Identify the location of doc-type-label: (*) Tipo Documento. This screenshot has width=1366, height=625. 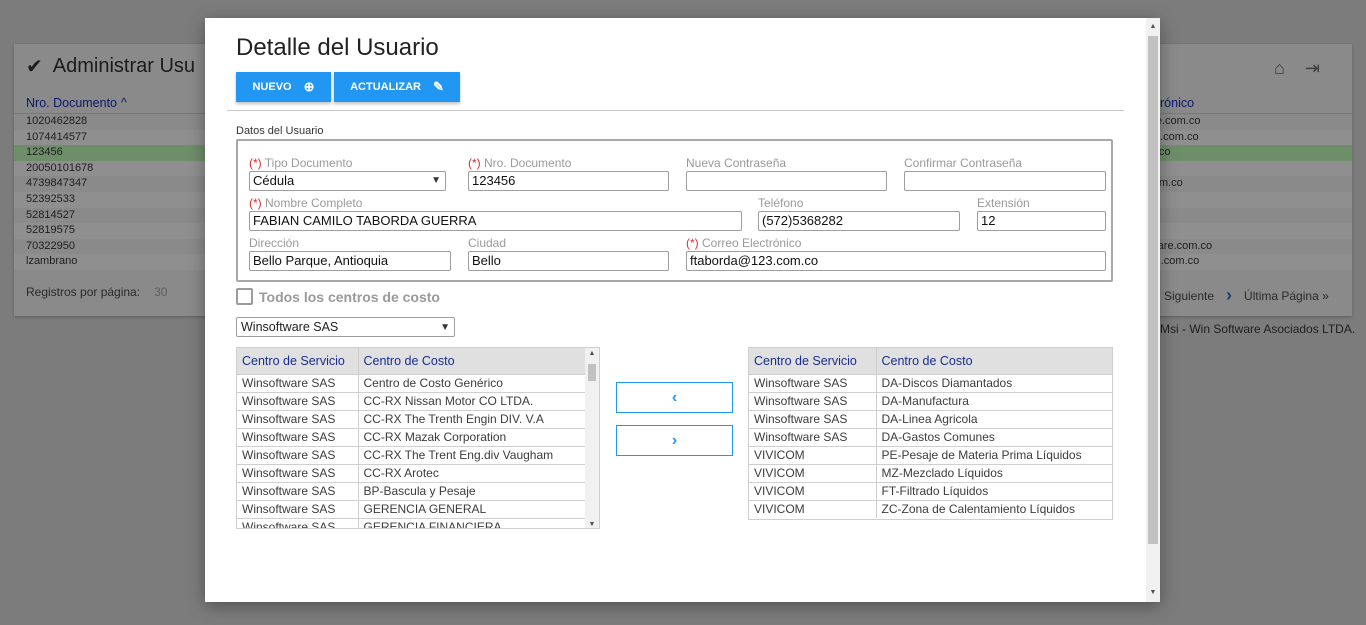
(301, 163).